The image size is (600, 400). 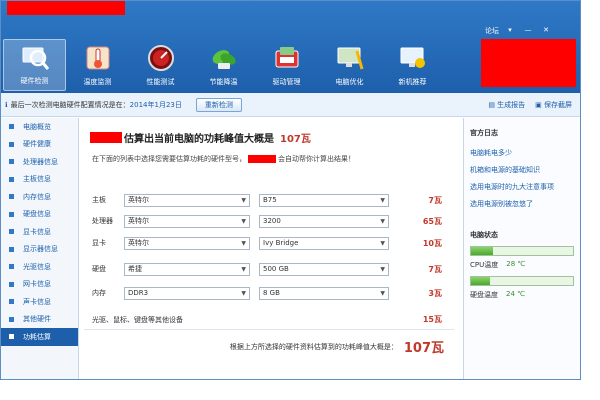 What do you see at coordinates (39, 180) in the screenshot?
I see `sidebar-item-motherboard: 主板信息` at bounding box center [39, 180].